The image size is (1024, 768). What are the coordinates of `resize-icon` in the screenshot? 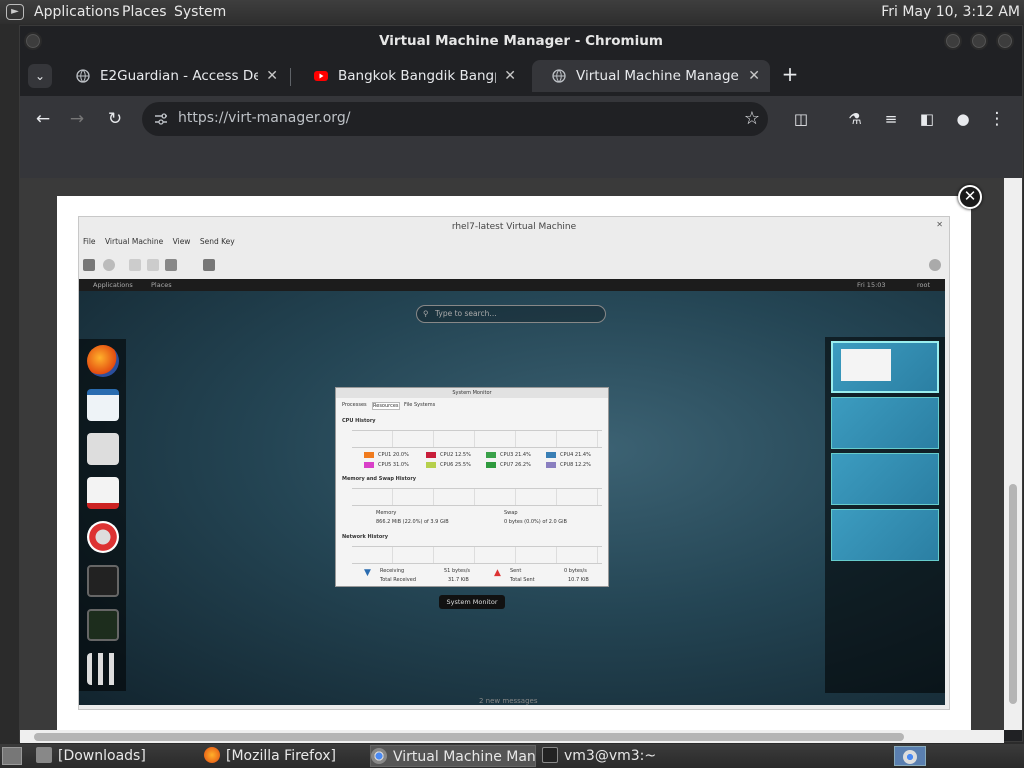 It's located at (935, 265).